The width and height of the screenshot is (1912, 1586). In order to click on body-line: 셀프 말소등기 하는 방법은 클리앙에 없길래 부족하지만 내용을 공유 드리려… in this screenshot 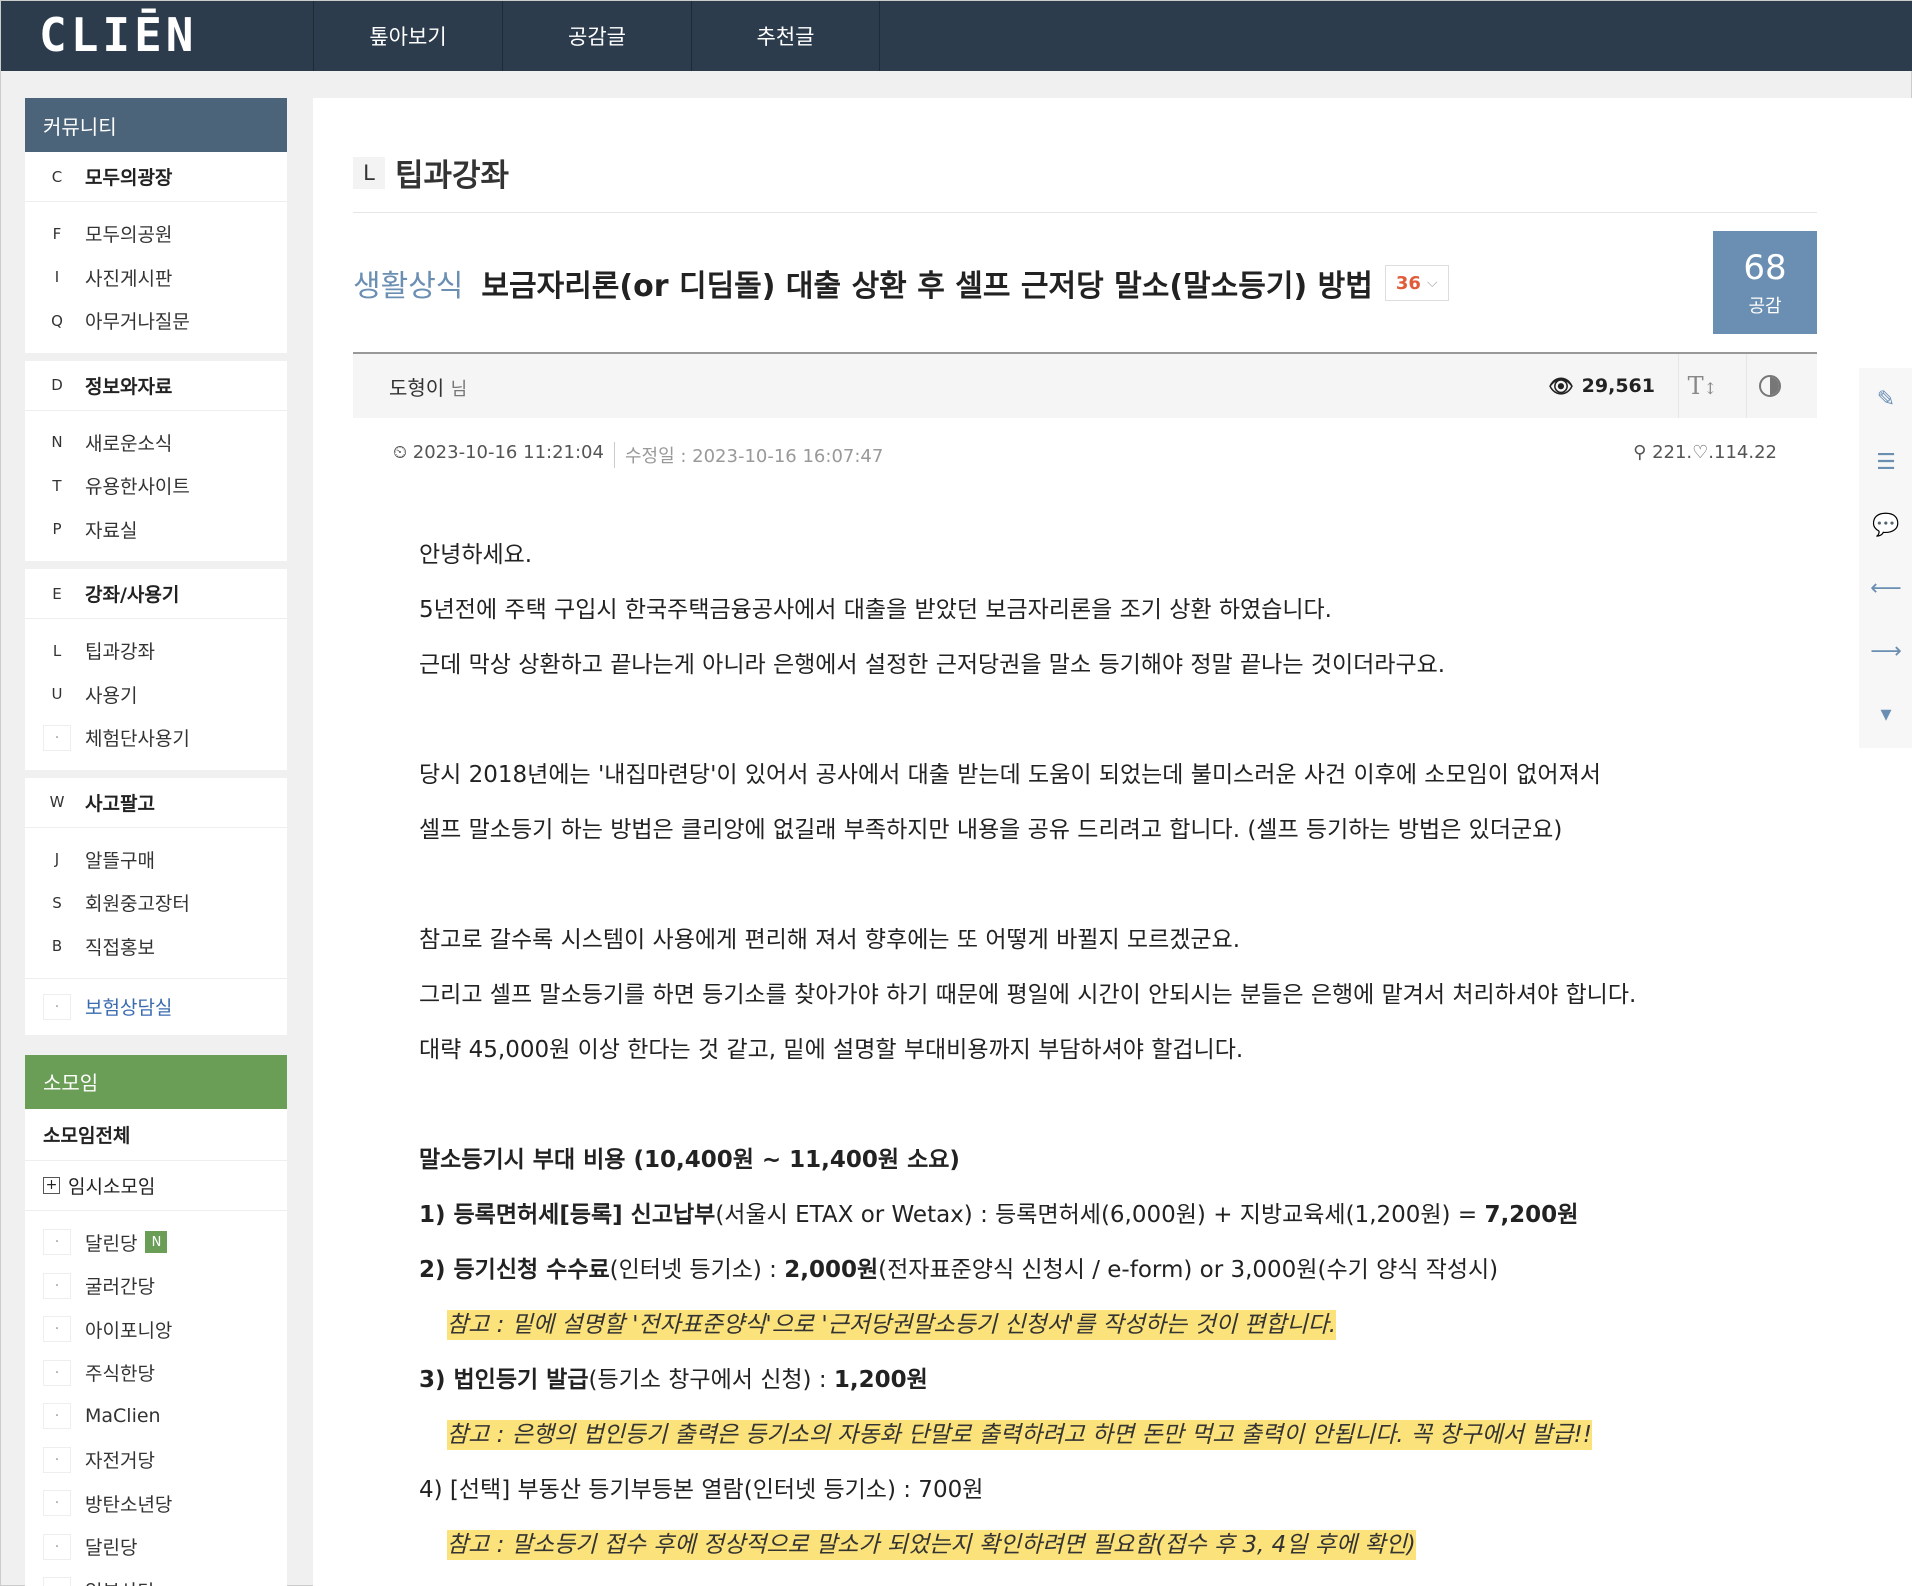, I will do `click(991, 830)`.